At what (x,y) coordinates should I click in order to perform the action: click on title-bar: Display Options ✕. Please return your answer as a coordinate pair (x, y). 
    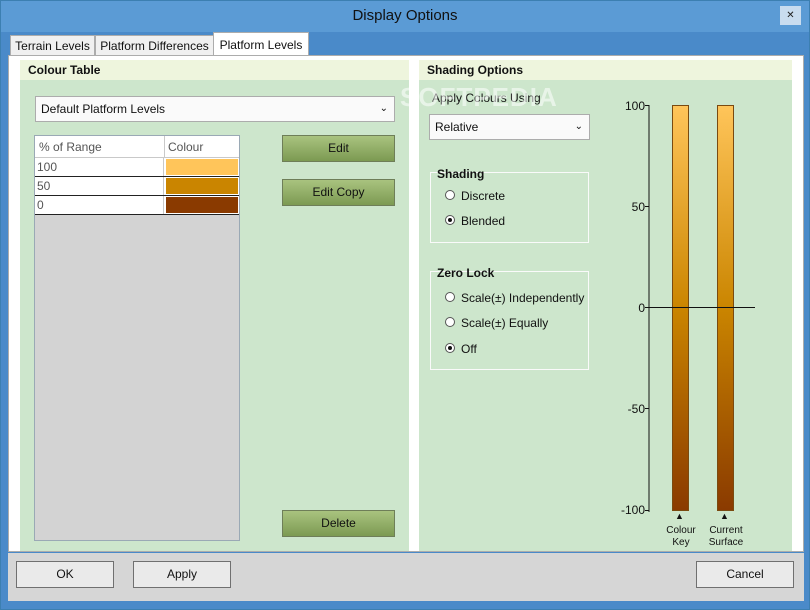
    Looking at the image, I should click on (405, 16).